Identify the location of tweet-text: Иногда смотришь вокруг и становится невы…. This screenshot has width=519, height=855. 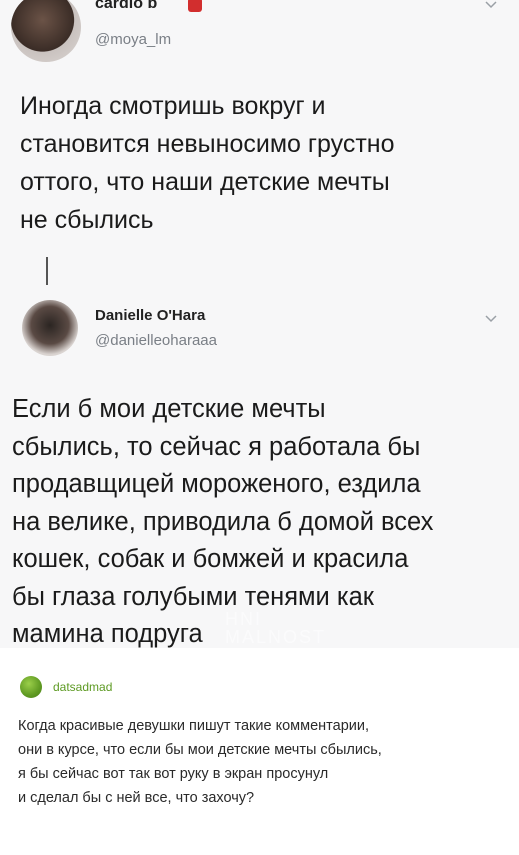
(207, 163).